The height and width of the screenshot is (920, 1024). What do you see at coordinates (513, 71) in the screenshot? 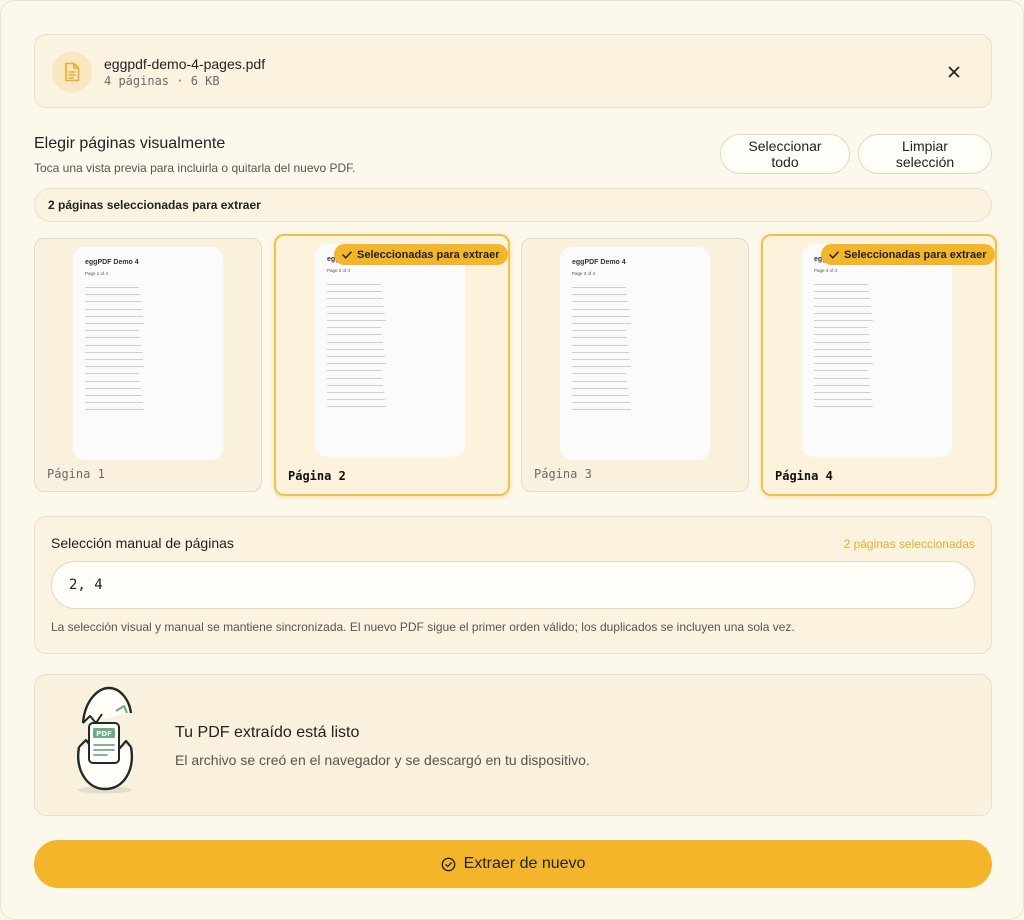
I see `file-card: eggpdf-demo-4-pages.pdf 4 páginas · 6 KB` at bounding box center [513, 71].